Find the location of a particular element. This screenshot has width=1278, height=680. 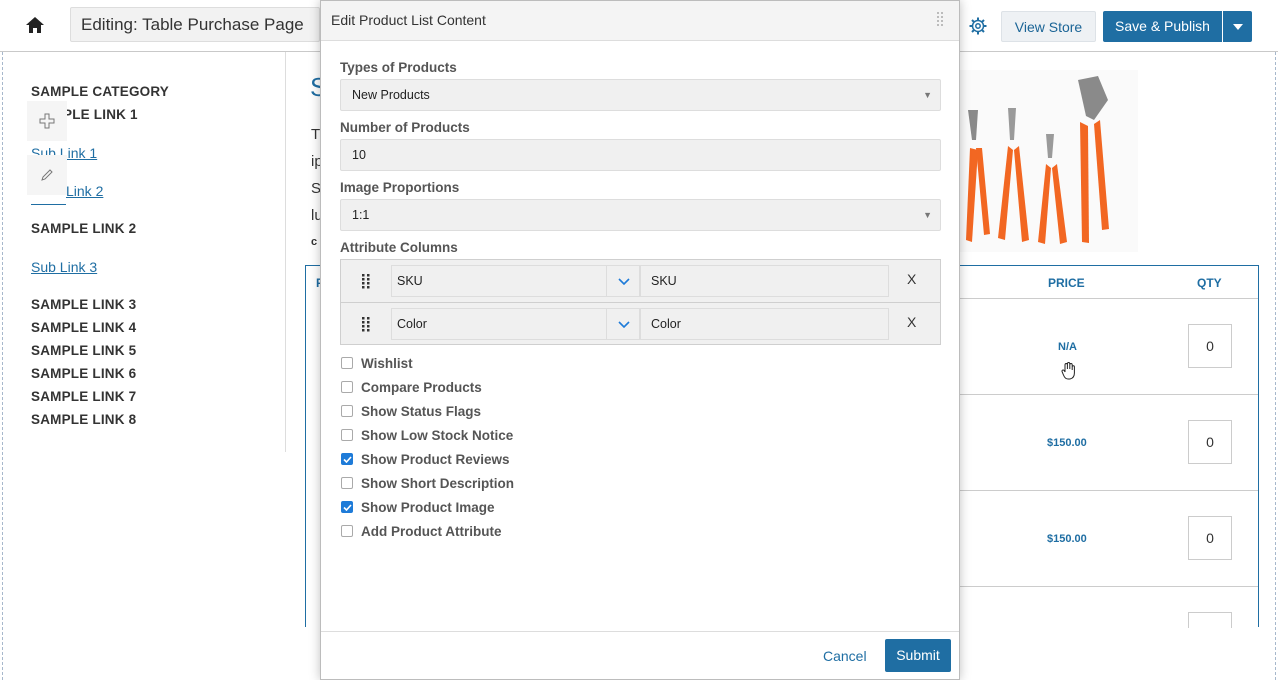

checkbox-label: Show Product Image is located at coordinates (428, 507).